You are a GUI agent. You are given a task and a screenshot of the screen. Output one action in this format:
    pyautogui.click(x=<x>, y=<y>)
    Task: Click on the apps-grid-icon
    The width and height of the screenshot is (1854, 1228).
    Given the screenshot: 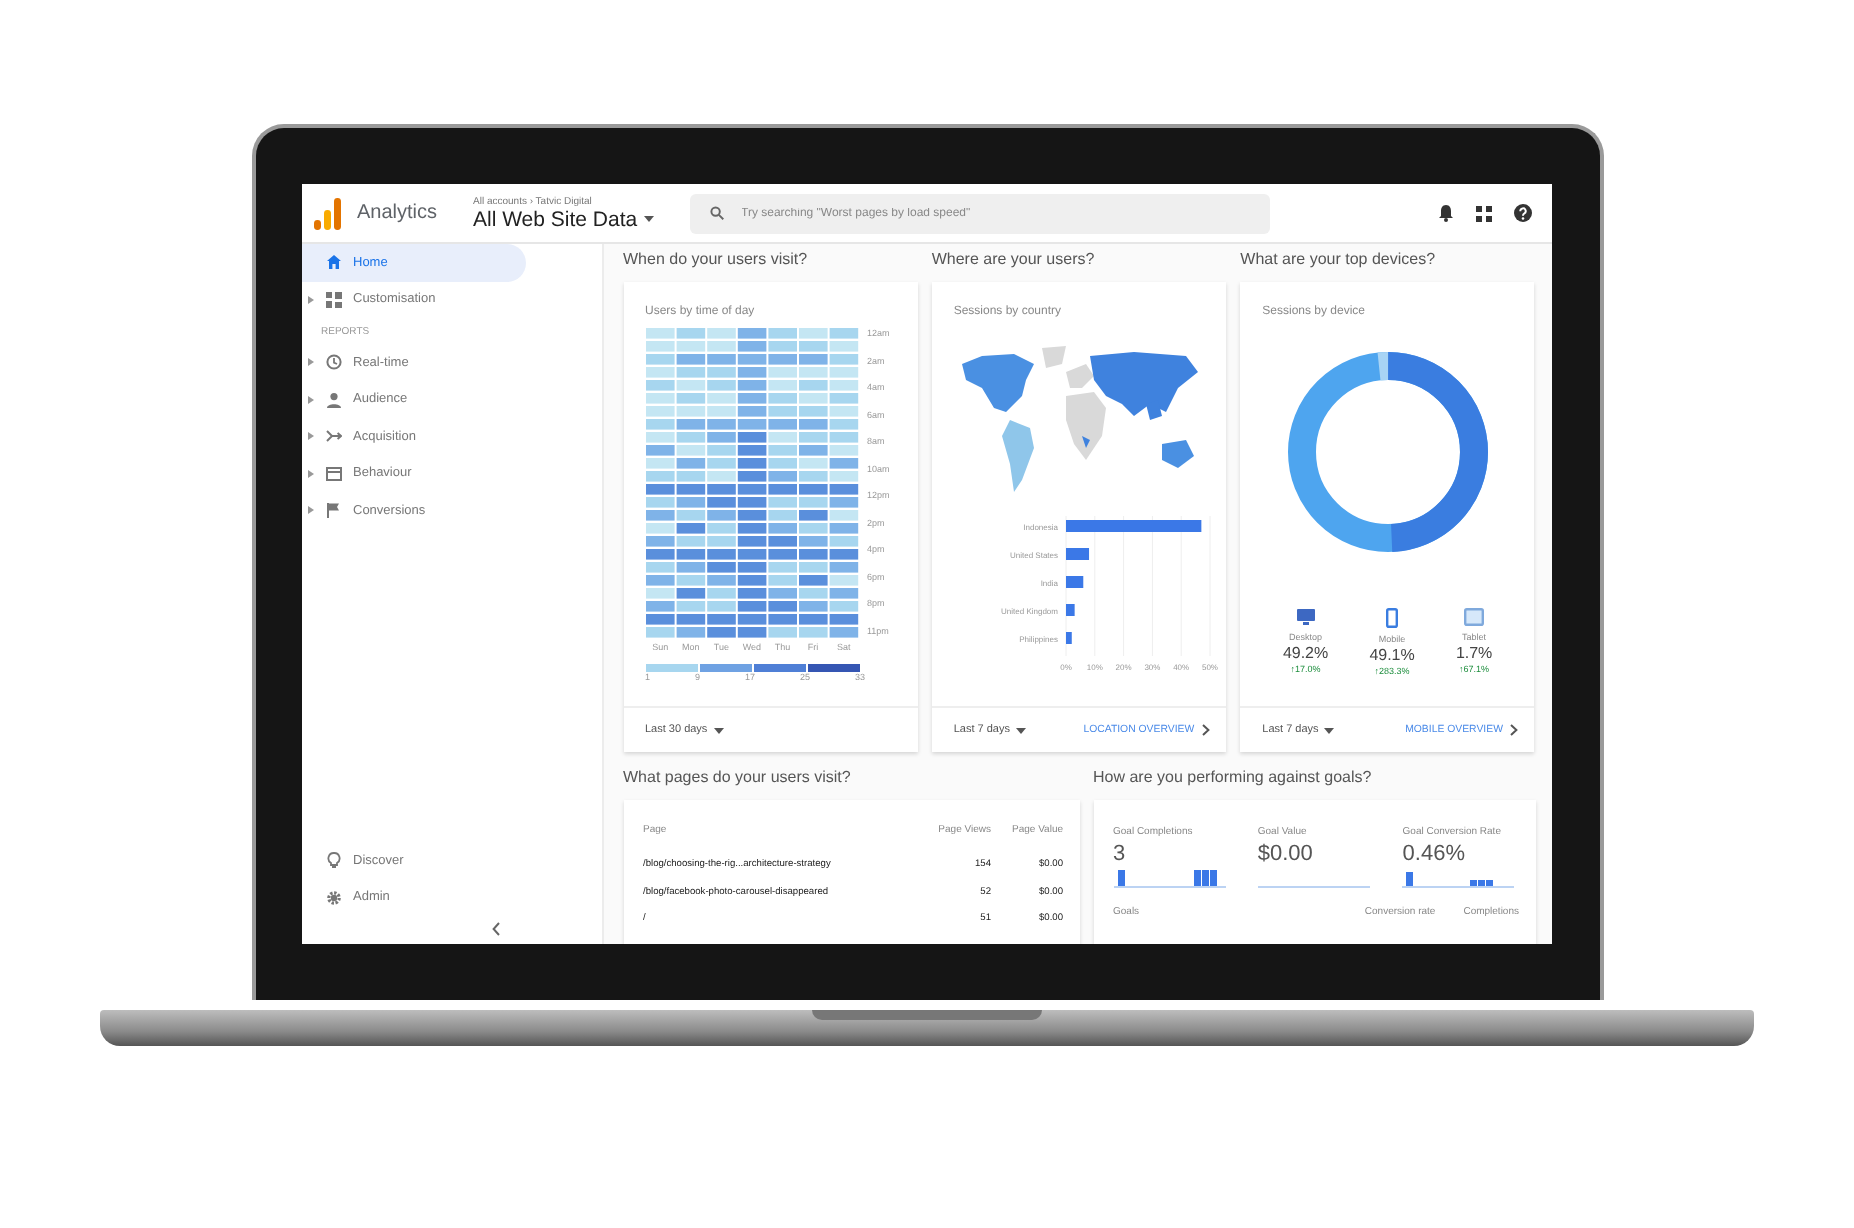 What is the action you would take?
    pyautogui.click(x=1483, y=213)
    